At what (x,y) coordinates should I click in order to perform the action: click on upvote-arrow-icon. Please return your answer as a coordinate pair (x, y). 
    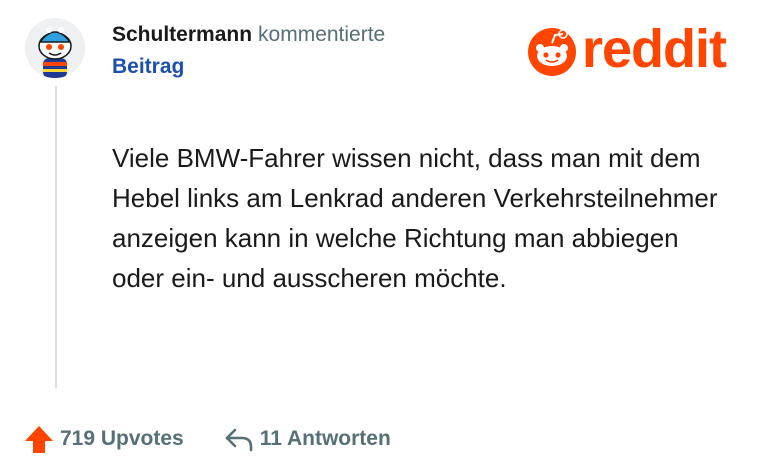
    Looking at the image, I should click on (39, 439).